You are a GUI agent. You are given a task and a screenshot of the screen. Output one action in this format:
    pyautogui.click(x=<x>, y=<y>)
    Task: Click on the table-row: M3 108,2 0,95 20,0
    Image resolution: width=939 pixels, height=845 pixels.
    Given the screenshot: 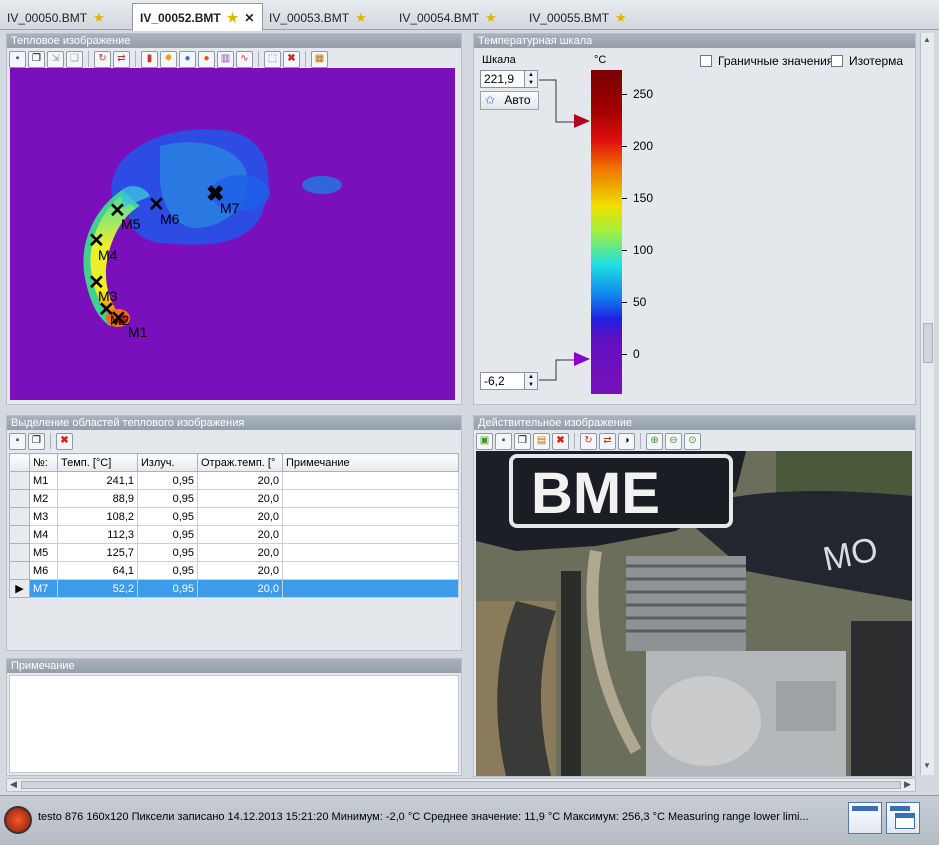 What is the action you would take?
    pyautogui.click(x=234, y=516)
    